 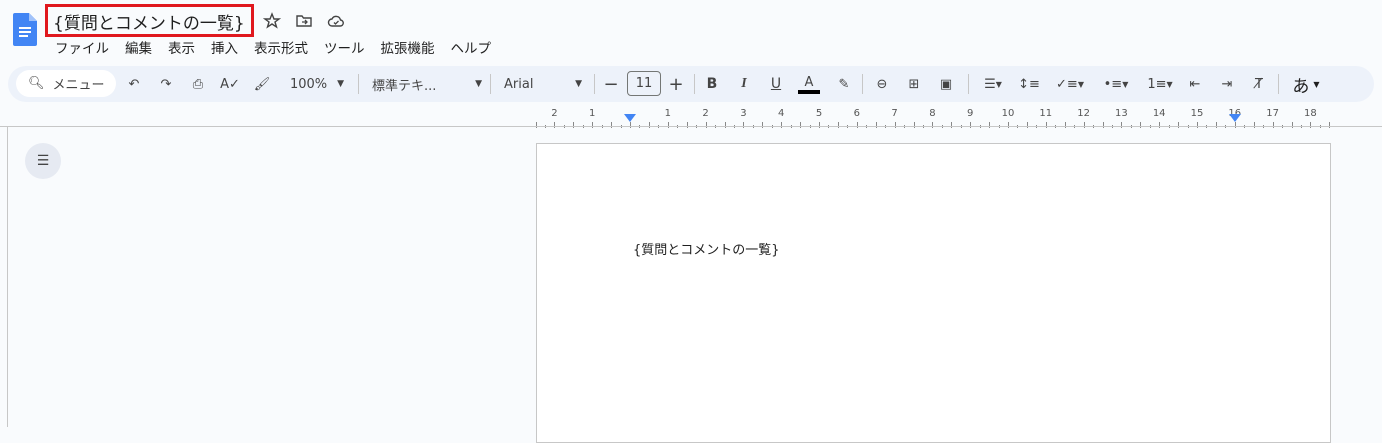 What do you see at coordinates (844, 84) in the screenshot?
I see `highlight-color-icon: ✎` at bounding box center [844, 84].